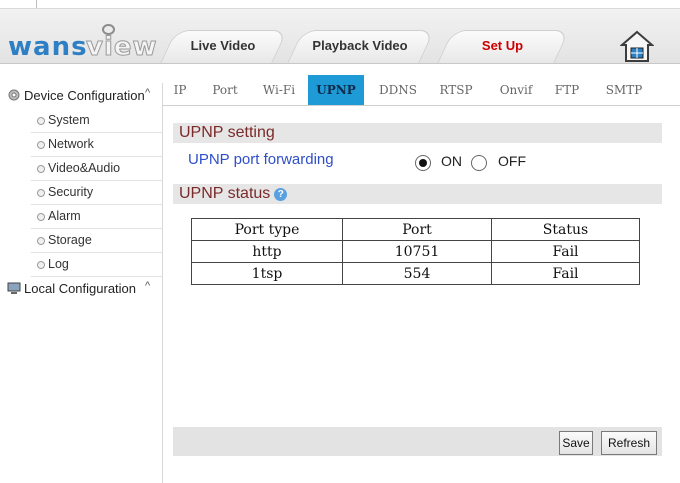 The height and width of the screenshot is (483, 680). I want to click on sidebar-item-network: Network, so click(96, 145).